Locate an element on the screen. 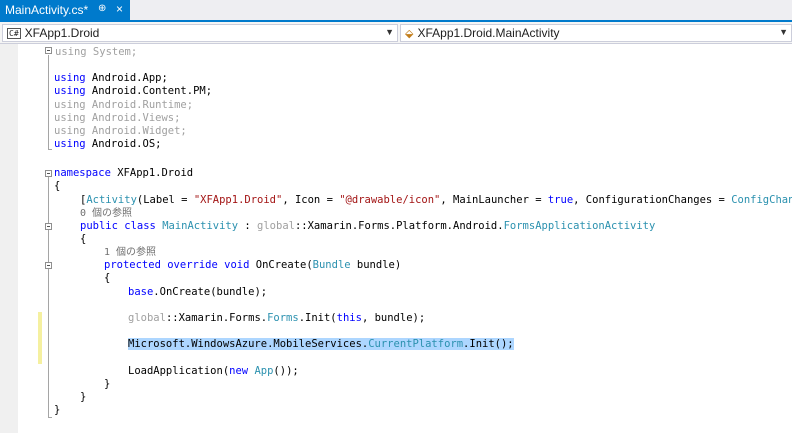  code-line: LoadApplication(new App()); is located at coordinates (213, 371).